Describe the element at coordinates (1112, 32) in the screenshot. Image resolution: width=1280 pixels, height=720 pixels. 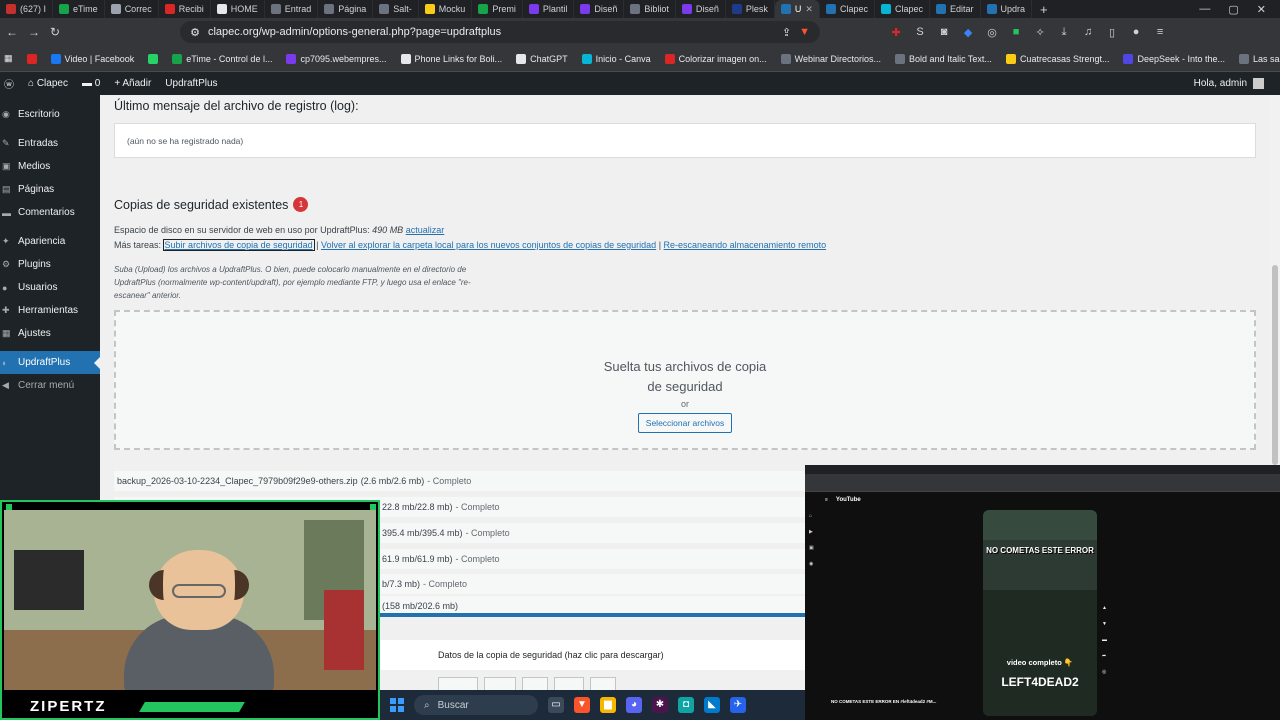
I see `sidebar-icon: ▯` at that location.